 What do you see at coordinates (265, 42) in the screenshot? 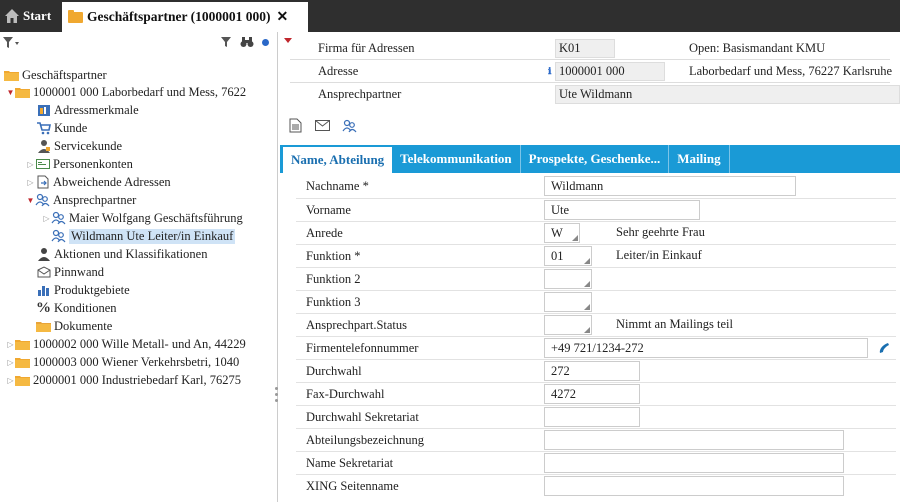
I see `status-dot-icon` at bounding box center [265, 42].